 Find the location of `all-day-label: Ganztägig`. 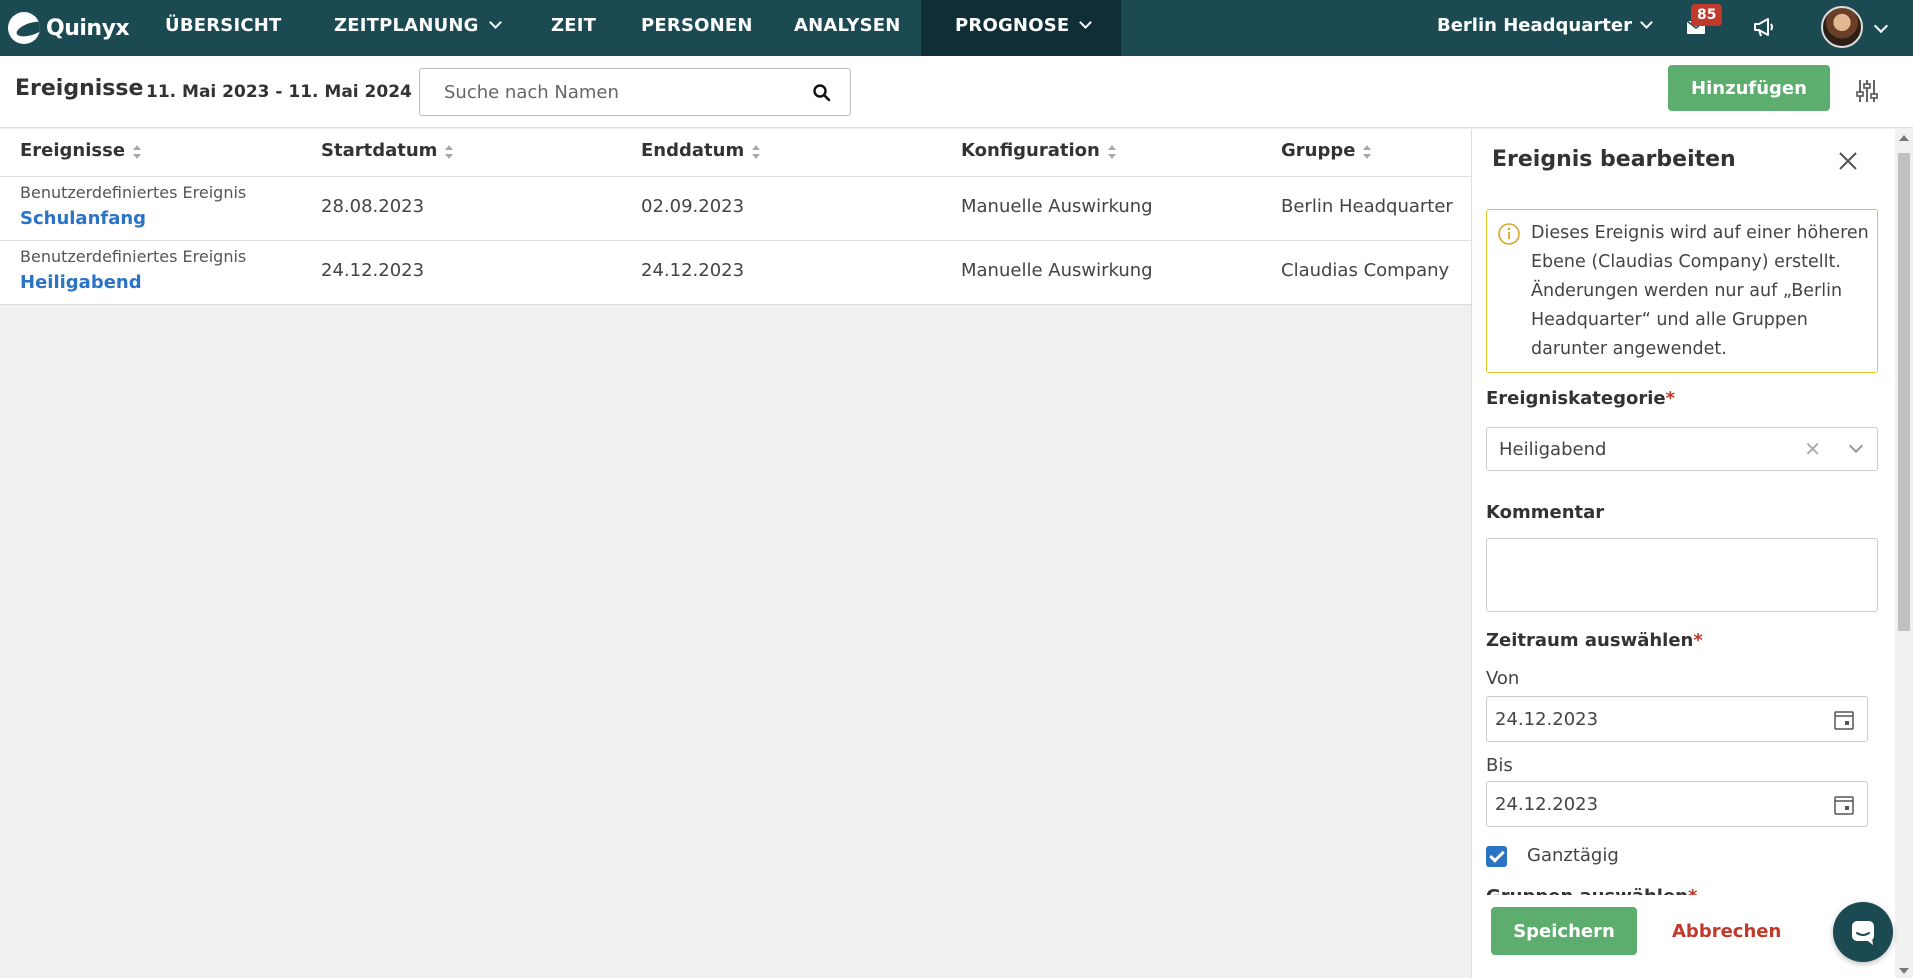

all-day-label: Ganztägig is located at coordinates (1573, 855).